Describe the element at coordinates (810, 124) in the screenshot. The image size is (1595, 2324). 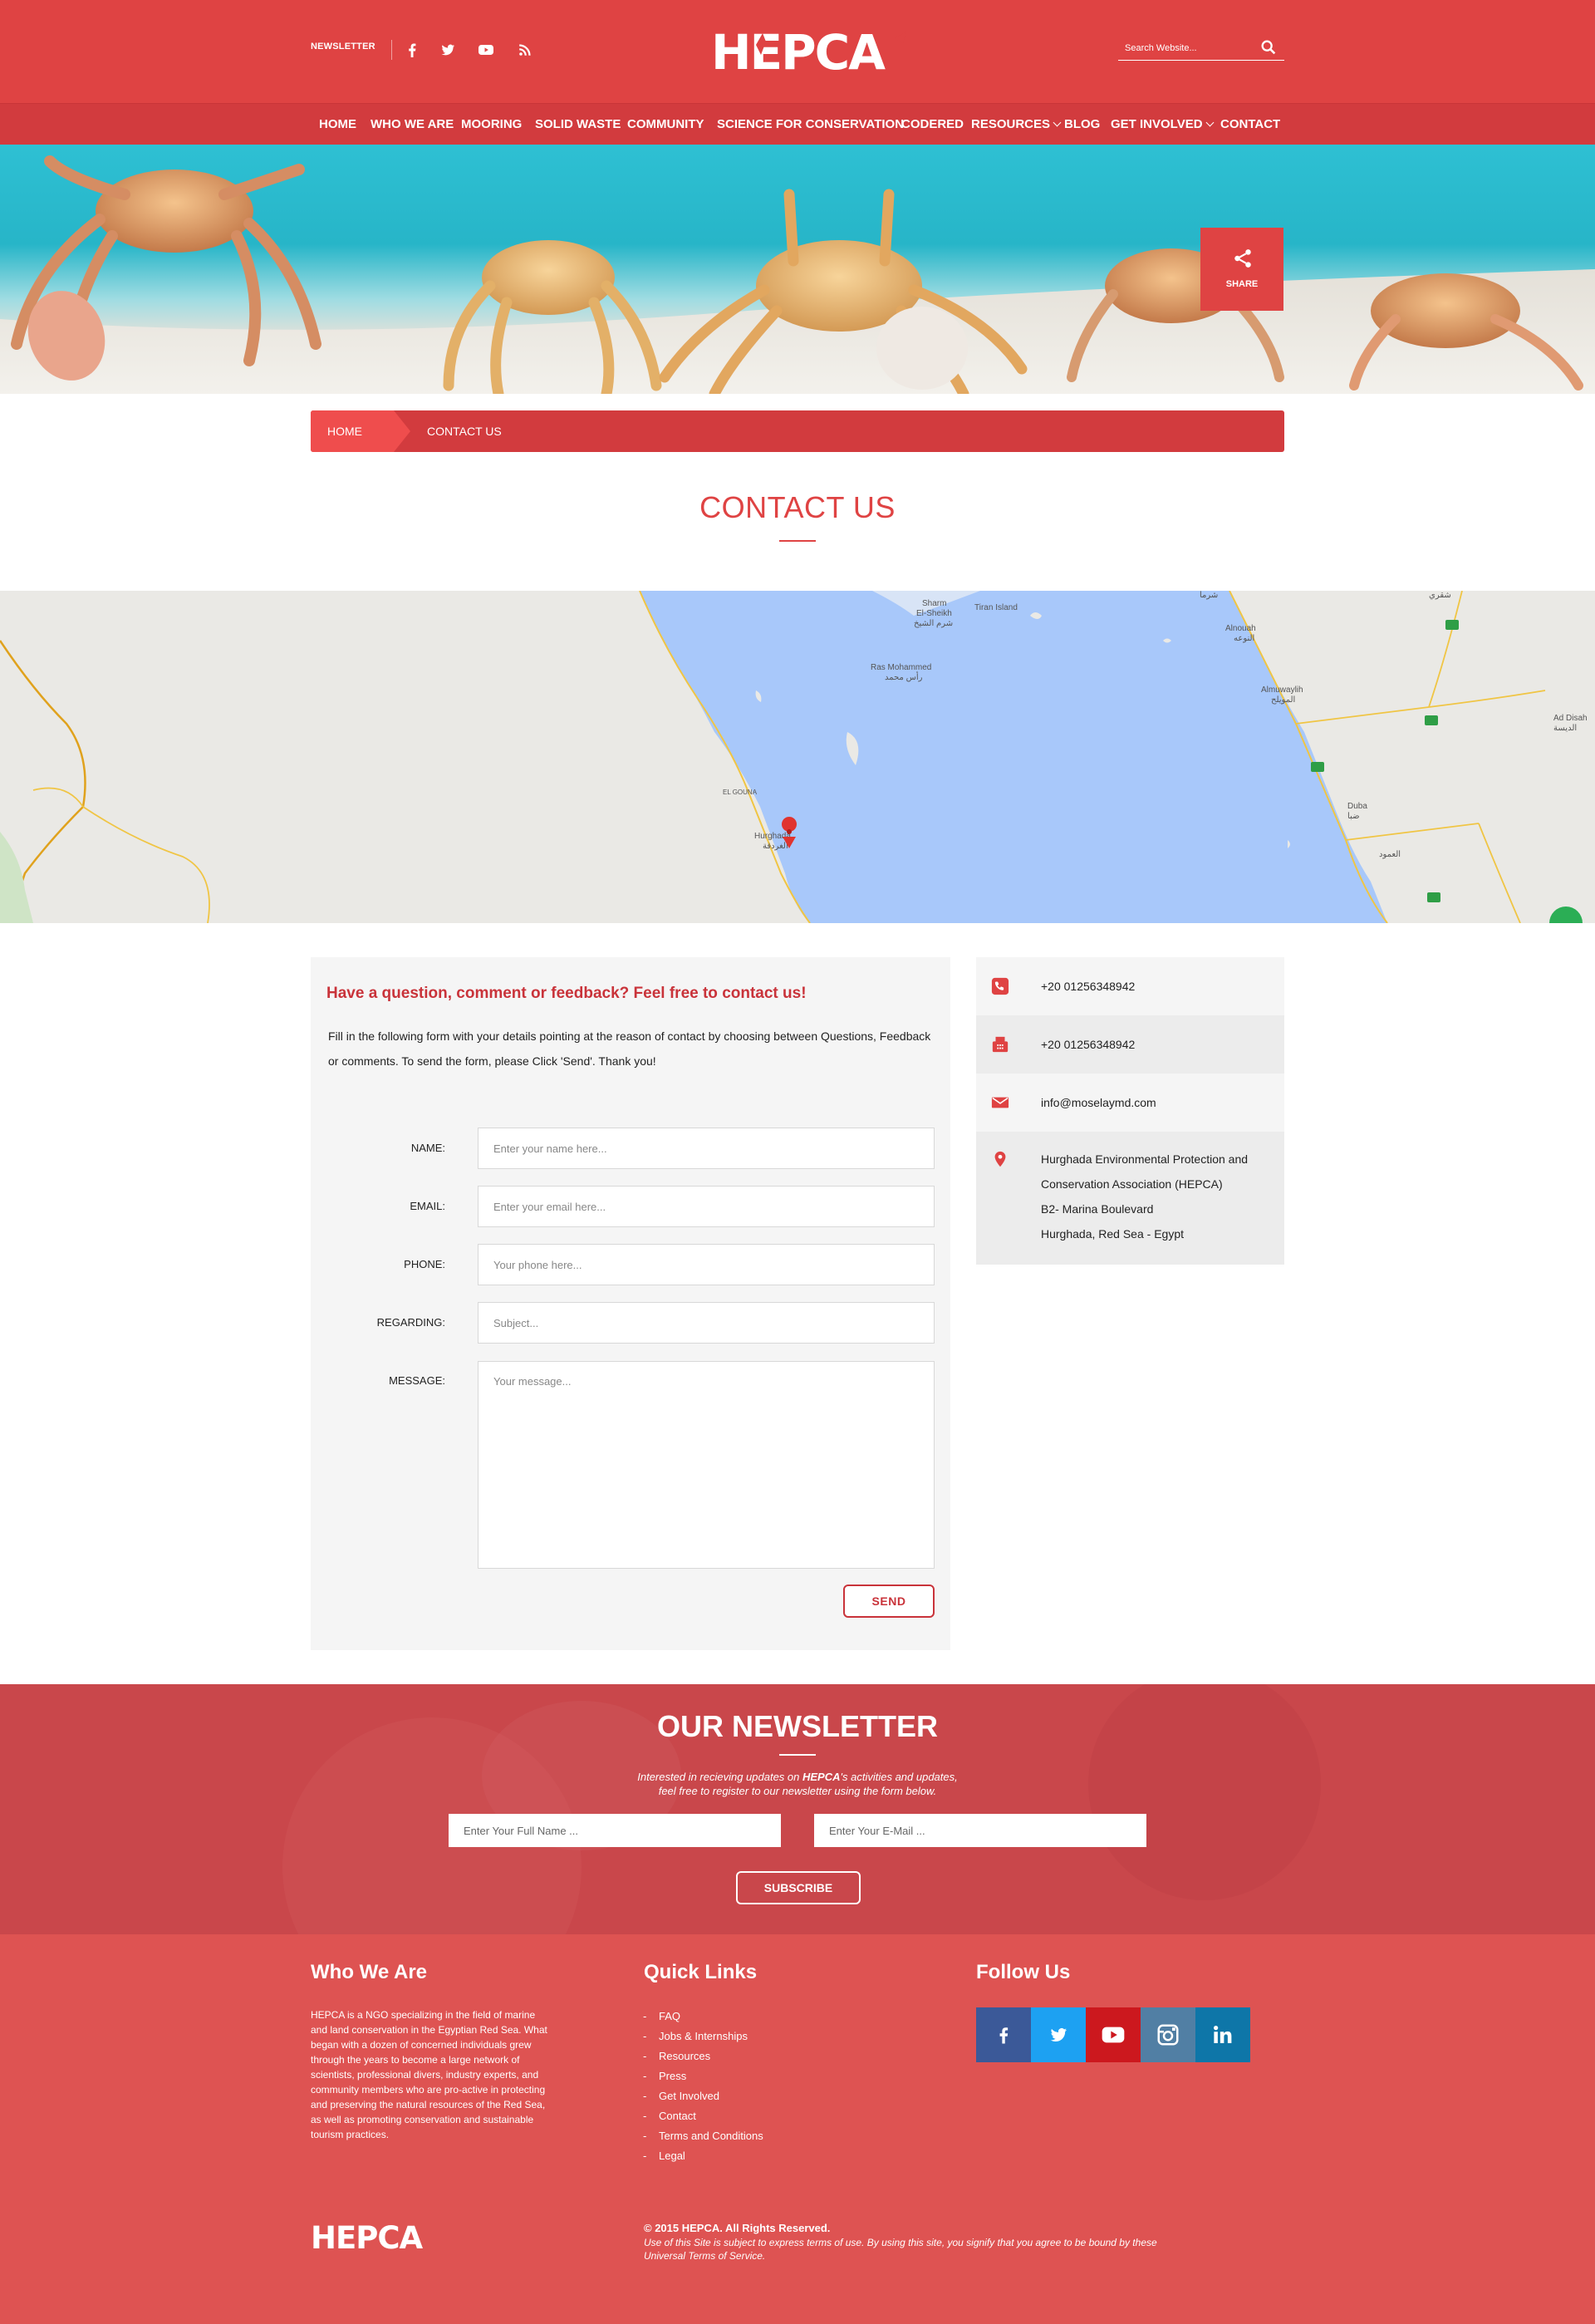
I see `nav-item-science-for-conservation: SCIENCE FOR CONSERVATION` at that location.